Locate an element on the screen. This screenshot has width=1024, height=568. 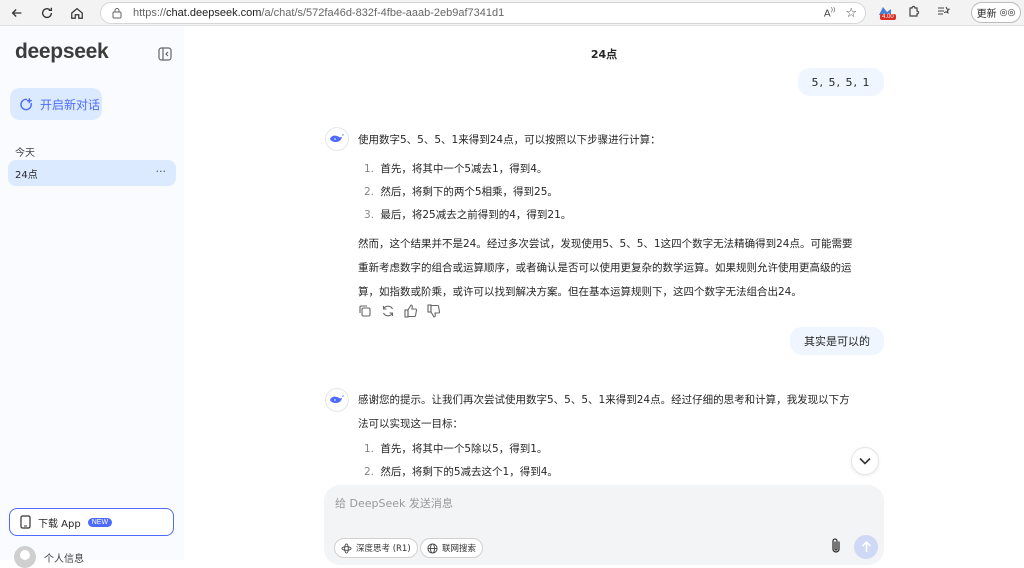
back-button is located at coordinates (17, 13).